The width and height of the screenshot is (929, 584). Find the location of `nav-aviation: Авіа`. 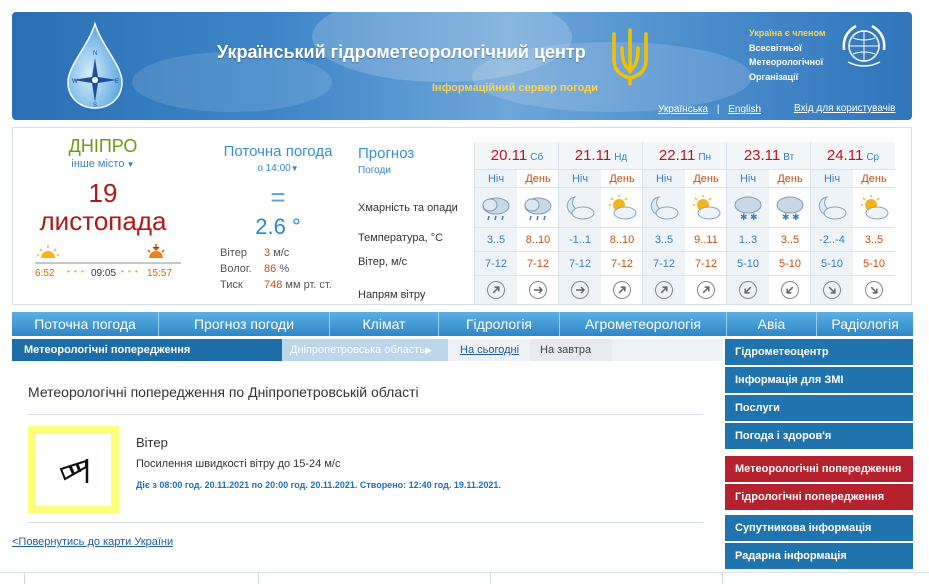

nav-aviation: Авіа is located at coordinates (772, 324).